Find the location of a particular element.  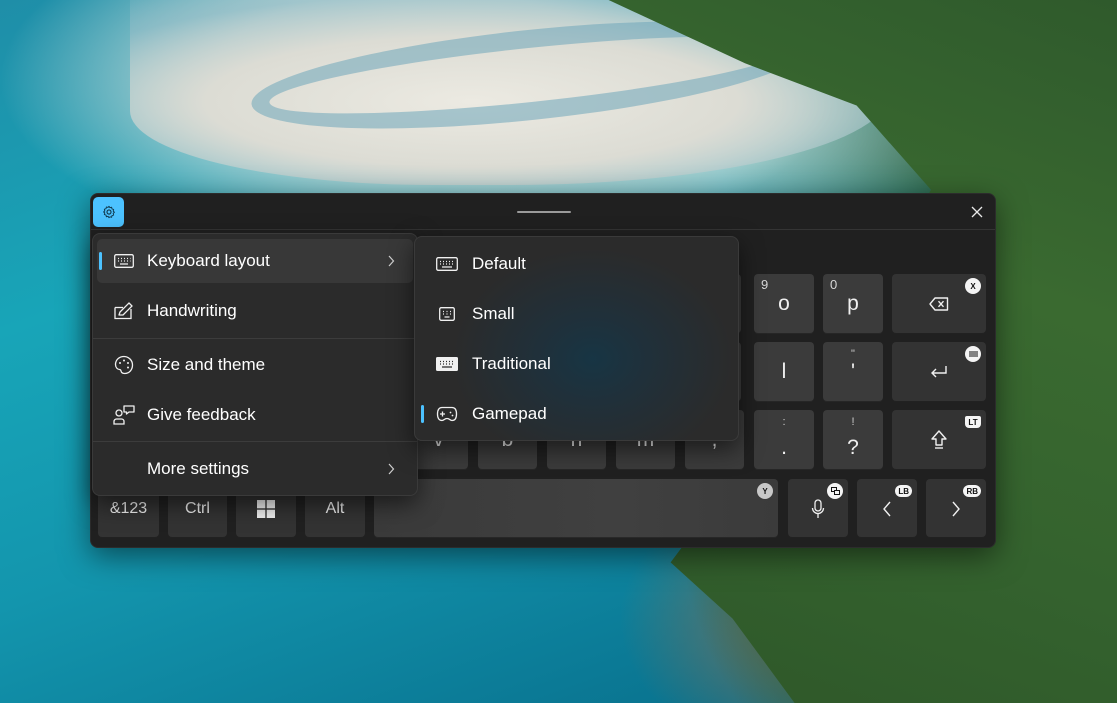

key-enter is located at coordinates (939, 372).